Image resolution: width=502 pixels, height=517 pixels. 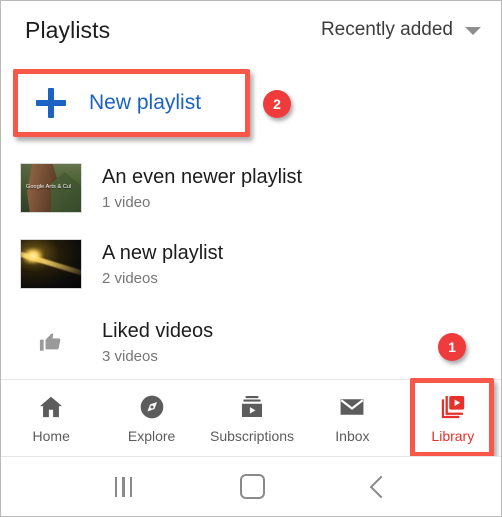 What do you see at coordinates (386, 29) in the screenshot?
I see `sort-dropdown-label: Recently added` at bounding box center [386, 29].